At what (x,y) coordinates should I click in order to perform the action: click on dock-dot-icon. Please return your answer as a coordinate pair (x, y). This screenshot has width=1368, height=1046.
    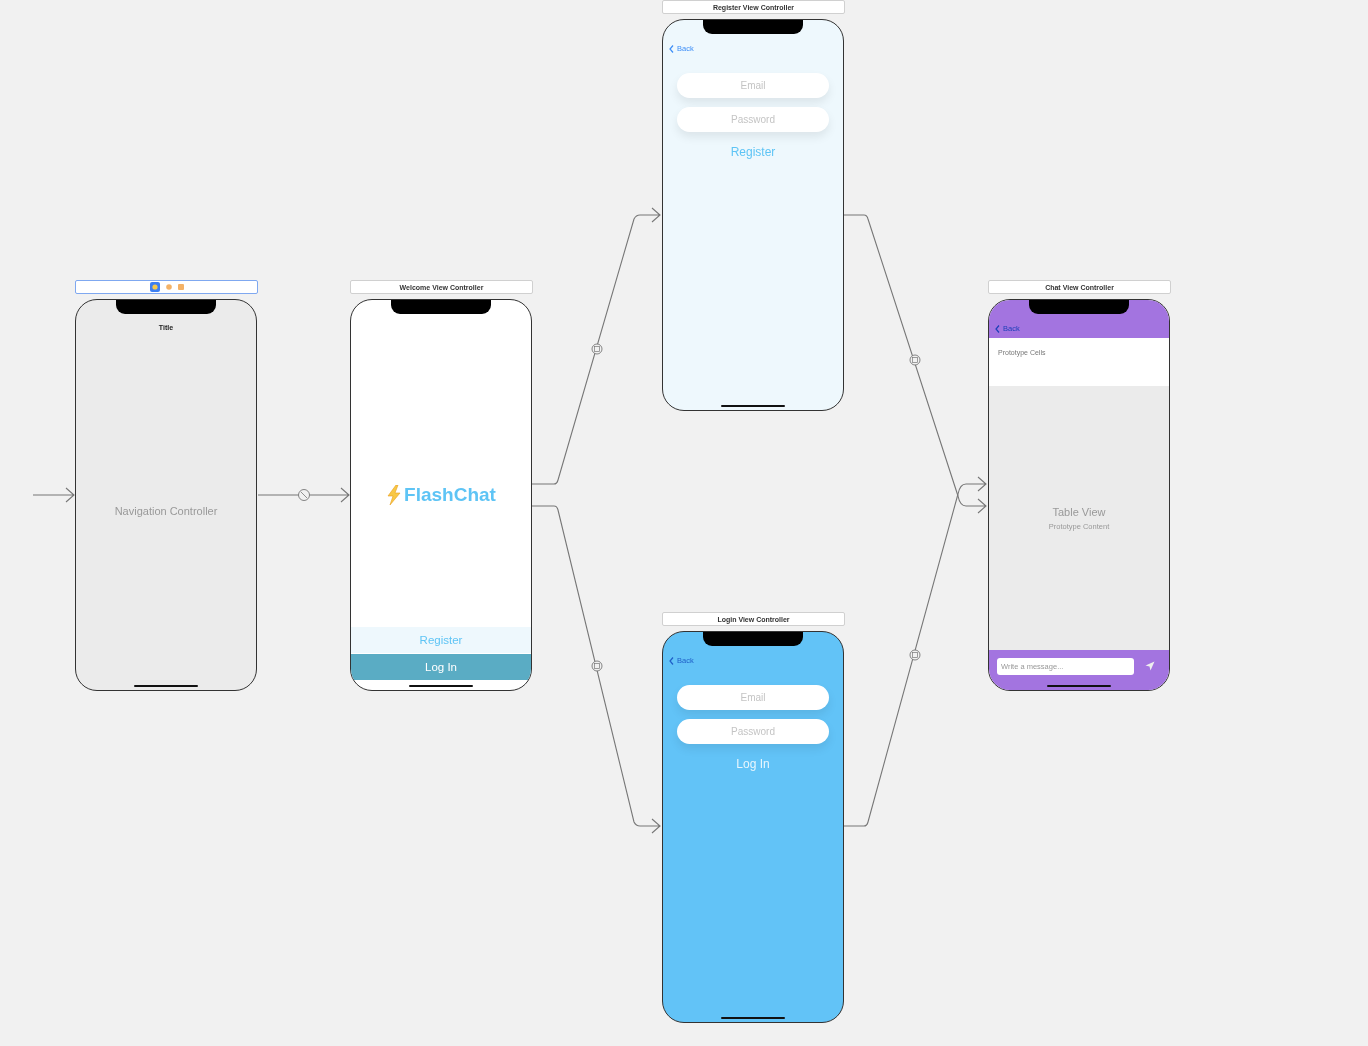
    Looking at the image, I should click on (168, 287).